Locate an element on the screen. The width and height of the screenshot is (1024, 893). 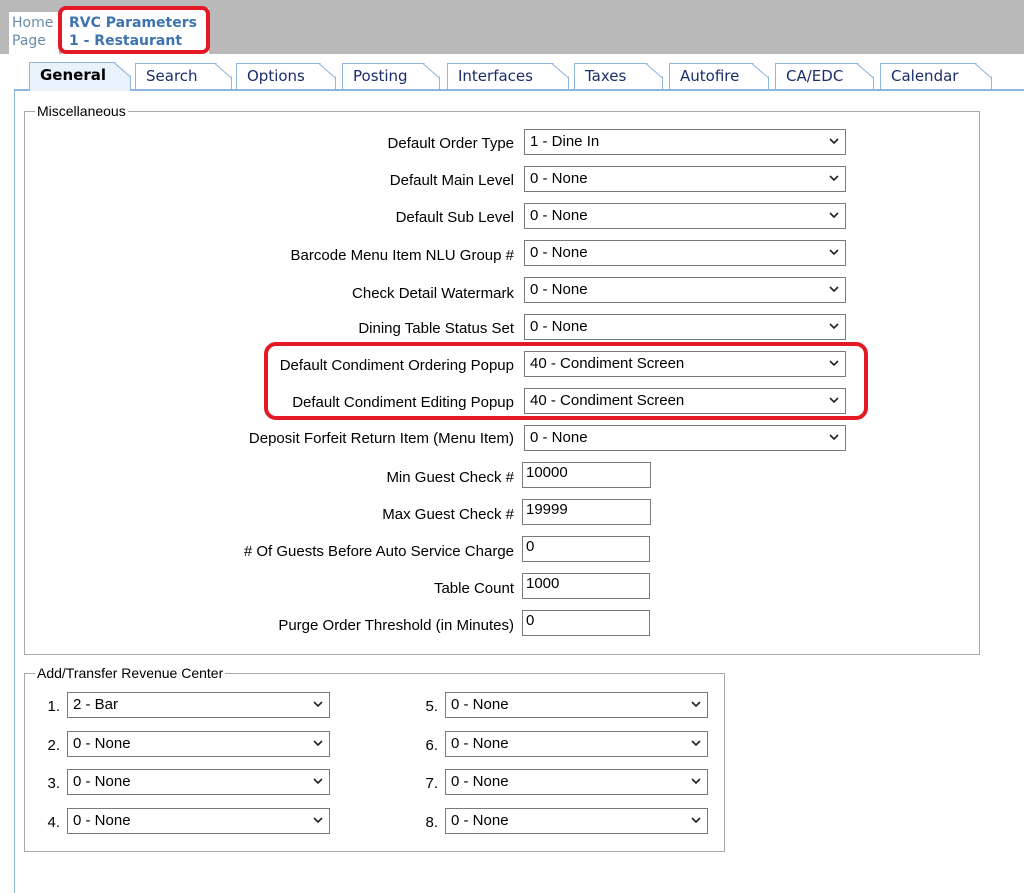
tab-autofire: Autofire is located at coordinates (719, 76).